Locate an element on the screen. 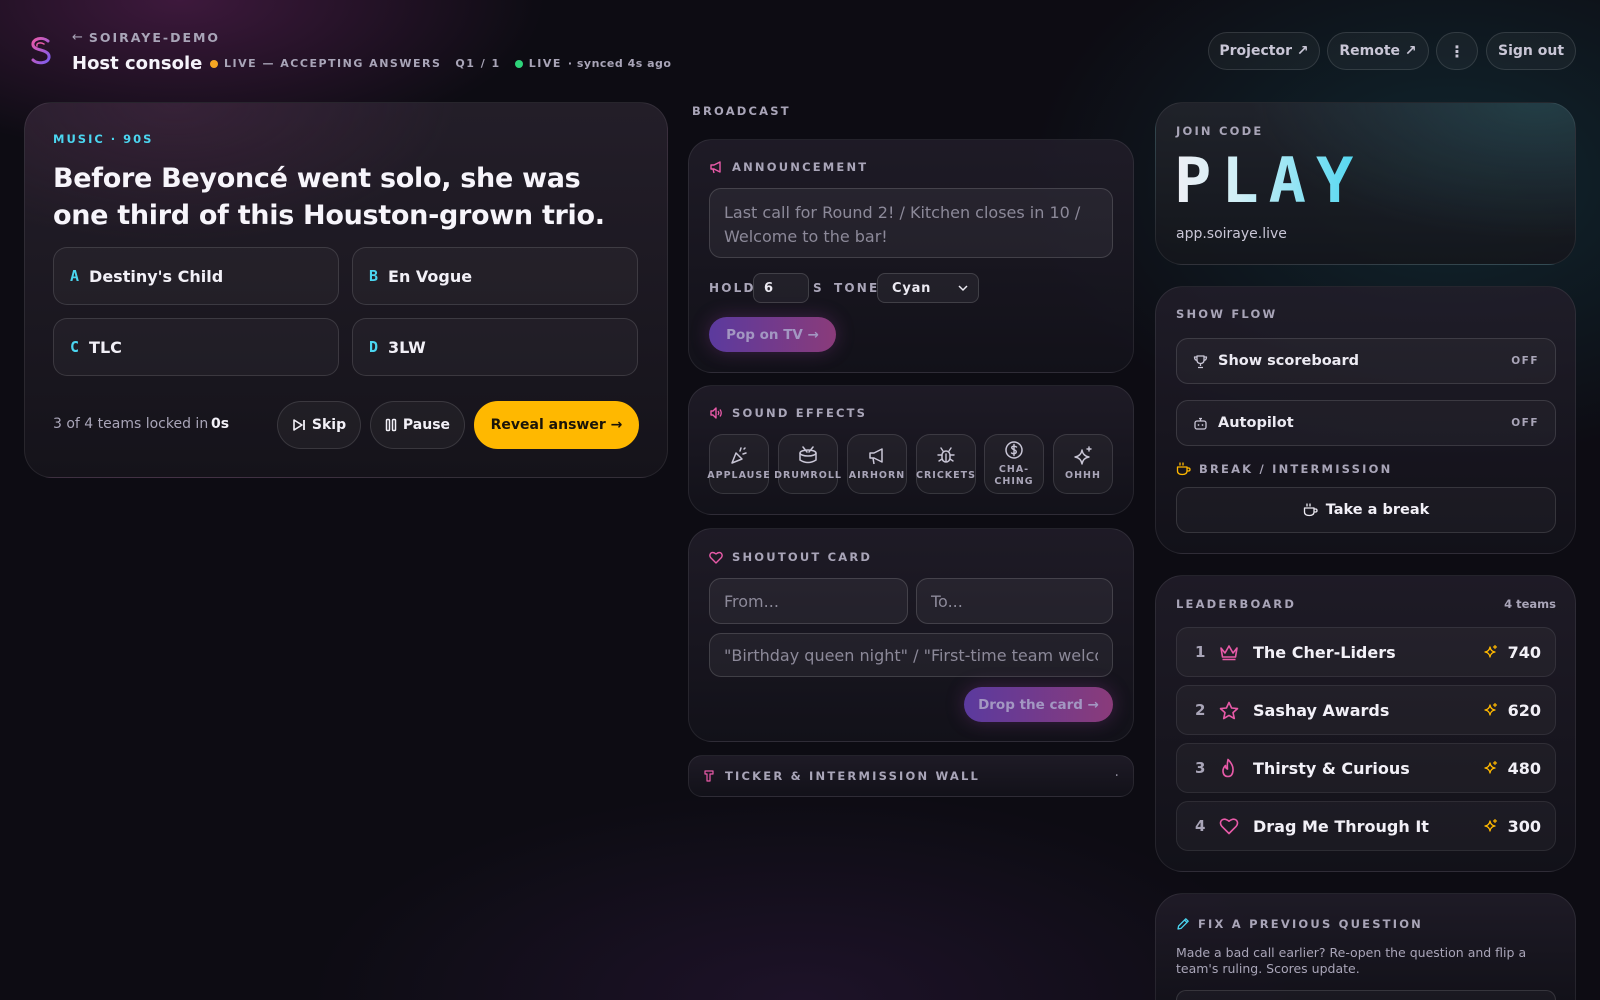  crown-icon is located at coordinates (1236, 652).